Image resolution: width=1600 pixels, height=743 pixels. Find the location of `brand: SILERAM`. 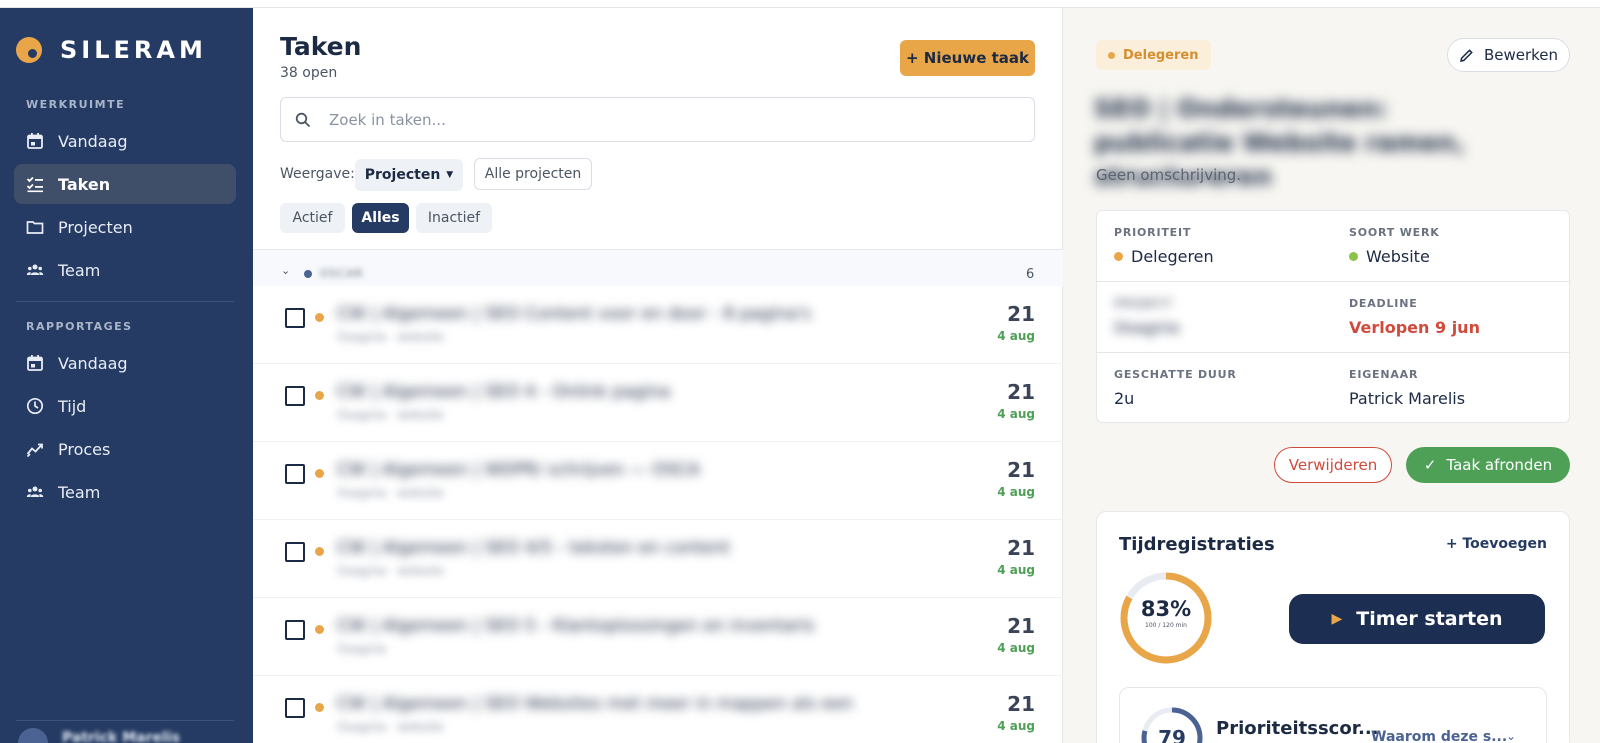

brand: SILERAM is located at coordinates (111, 50).